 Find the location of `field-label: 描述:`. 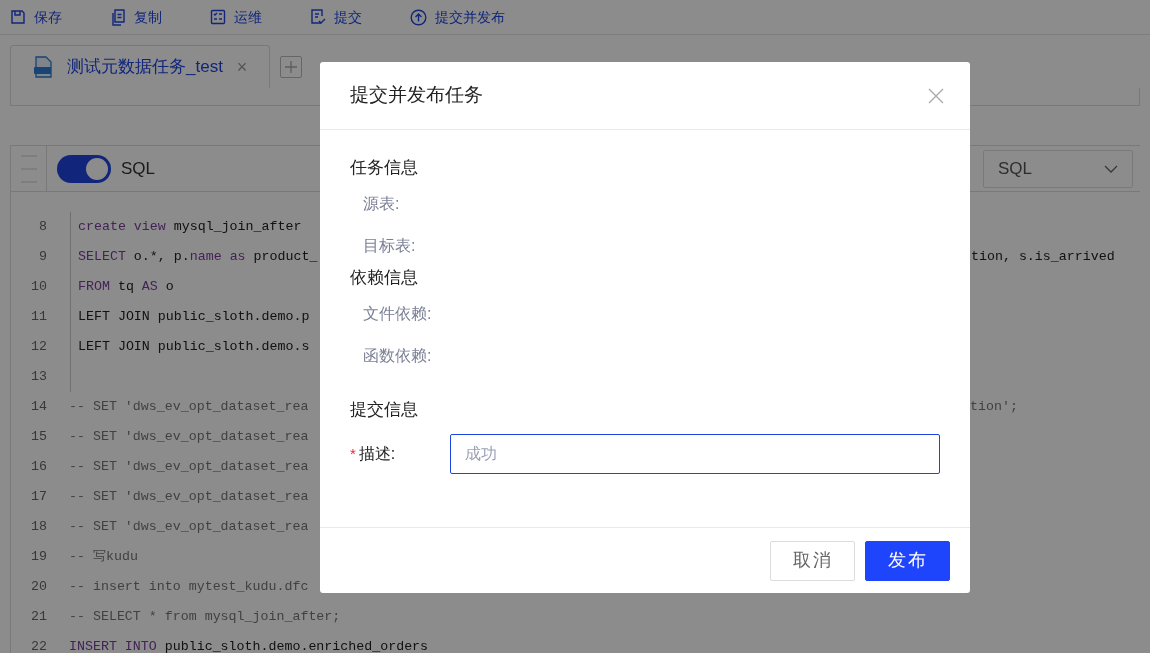

field-label: 描述: is located at coordinates (377, 454).